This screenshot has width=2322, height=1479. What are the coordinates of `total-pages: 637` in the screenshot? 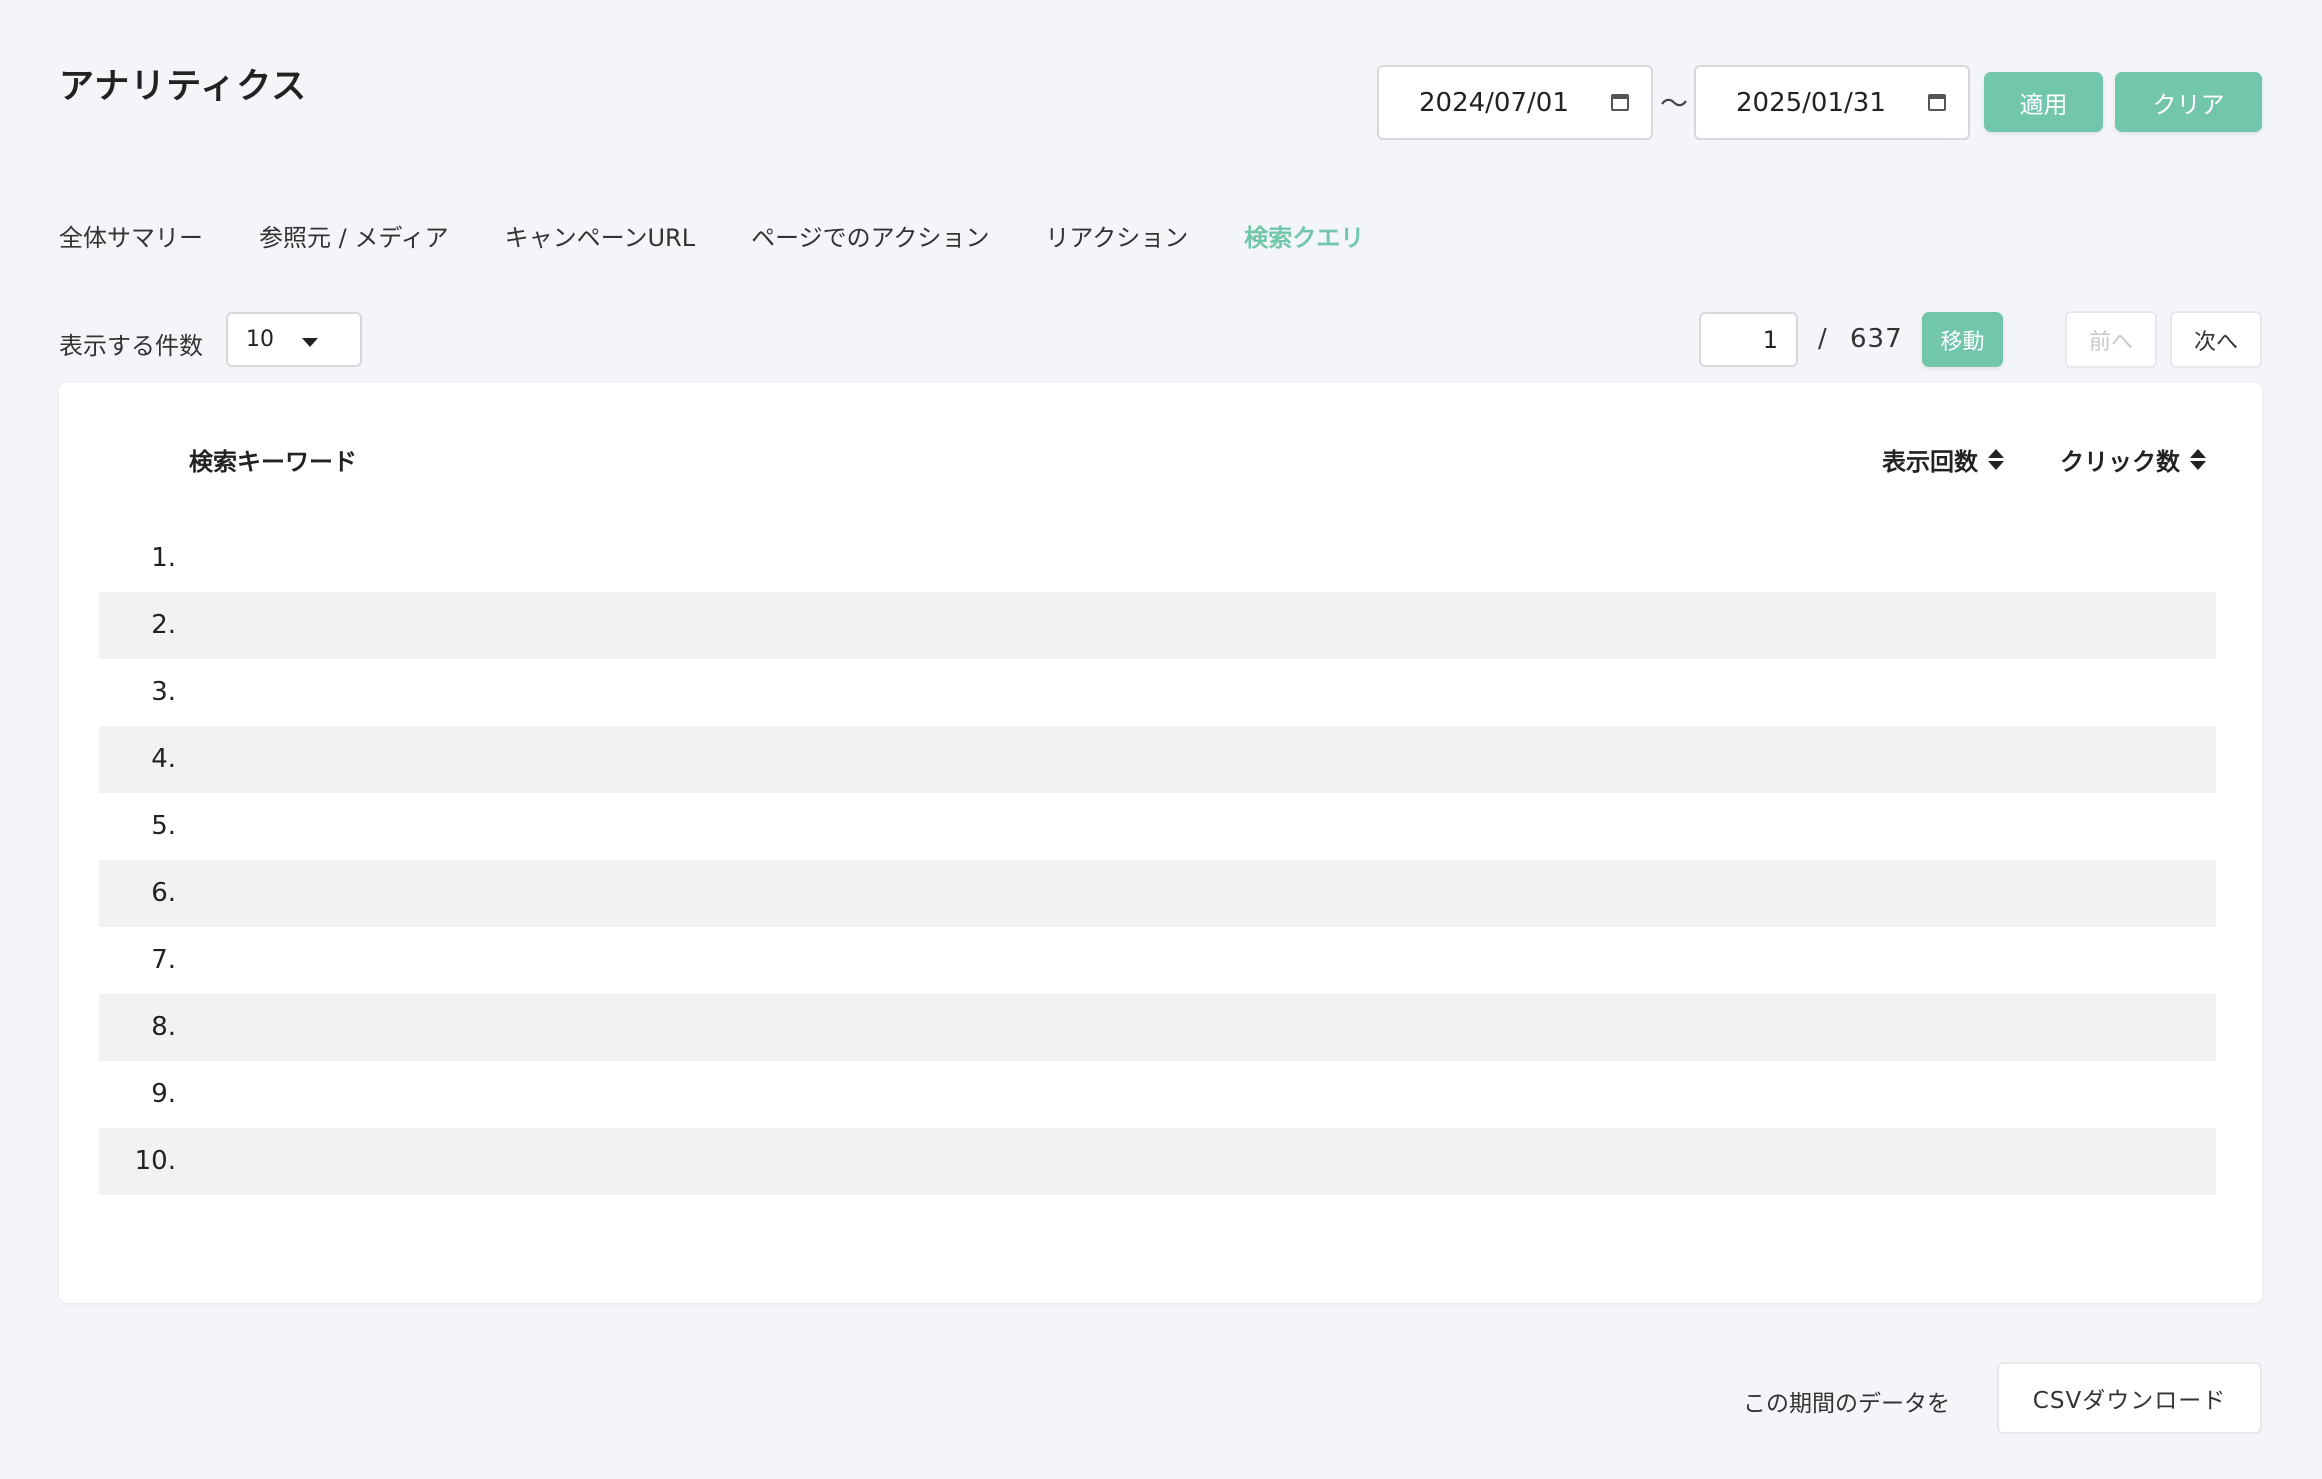 It's located at (1876, 339).